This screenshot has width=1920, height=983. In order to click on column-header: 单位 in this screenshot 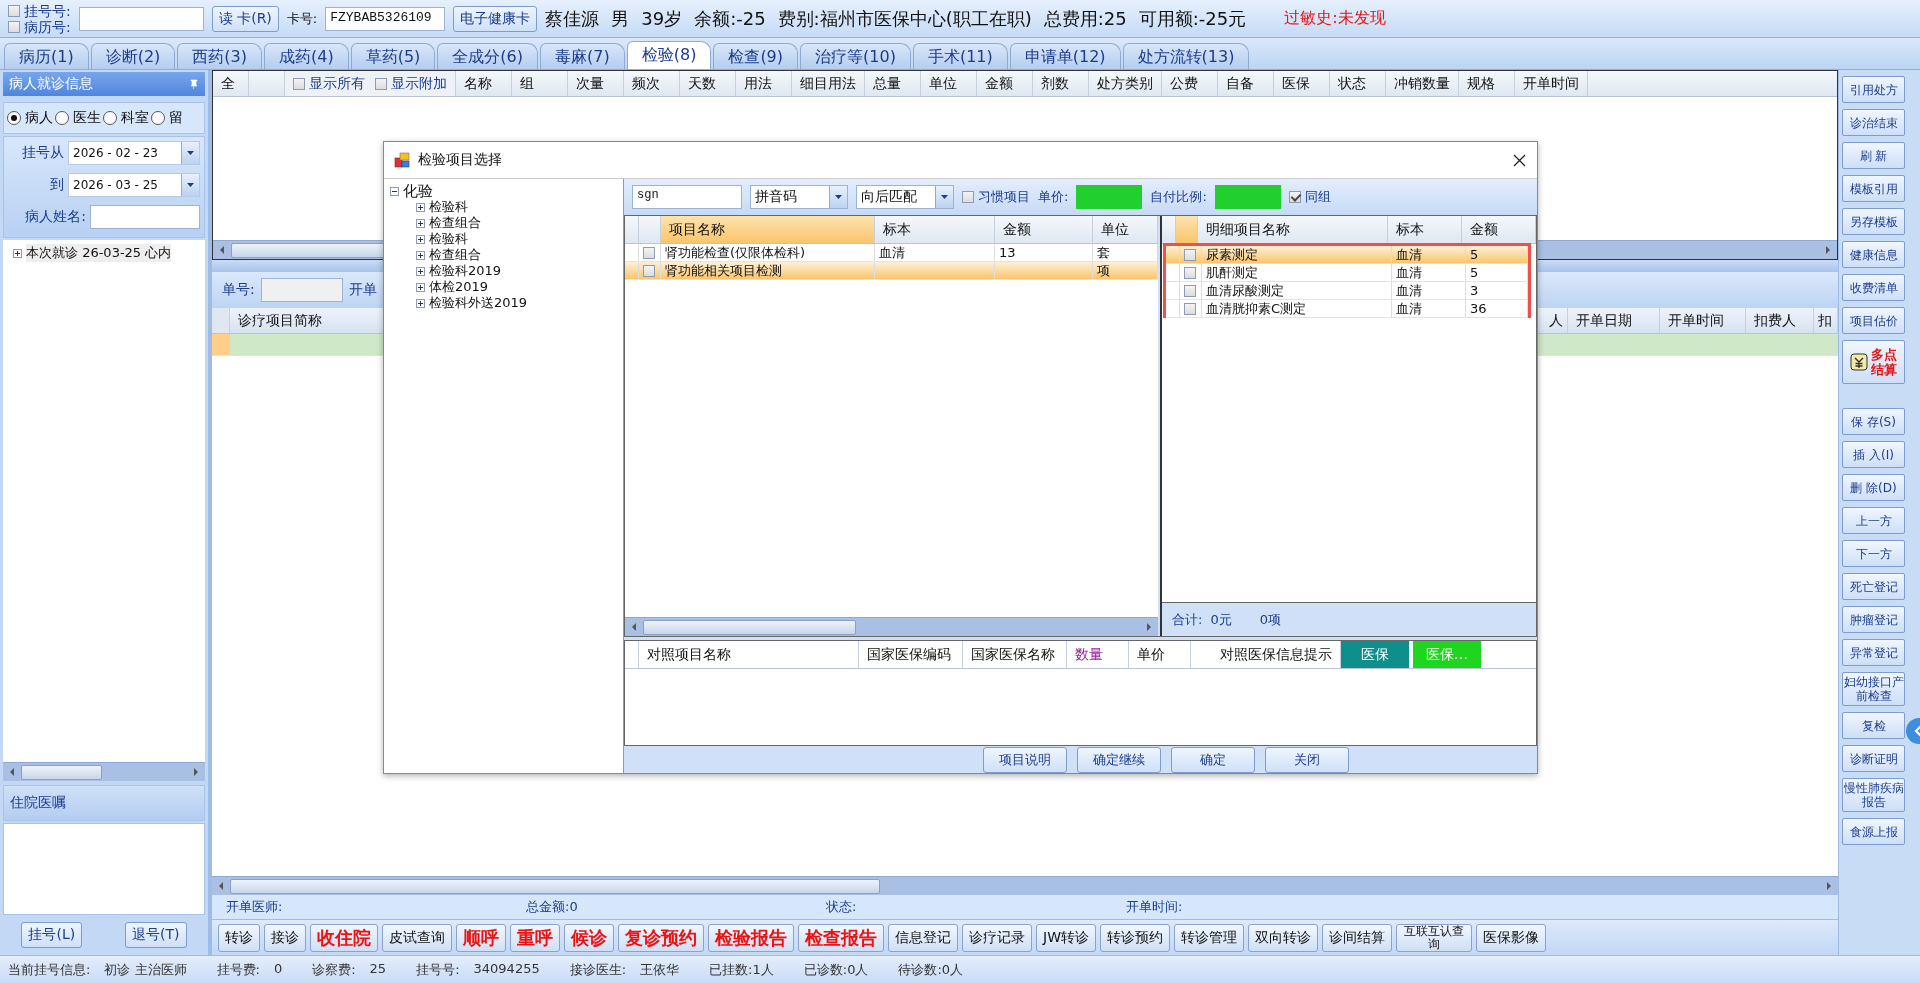, I will do `click(1125, 229)`.